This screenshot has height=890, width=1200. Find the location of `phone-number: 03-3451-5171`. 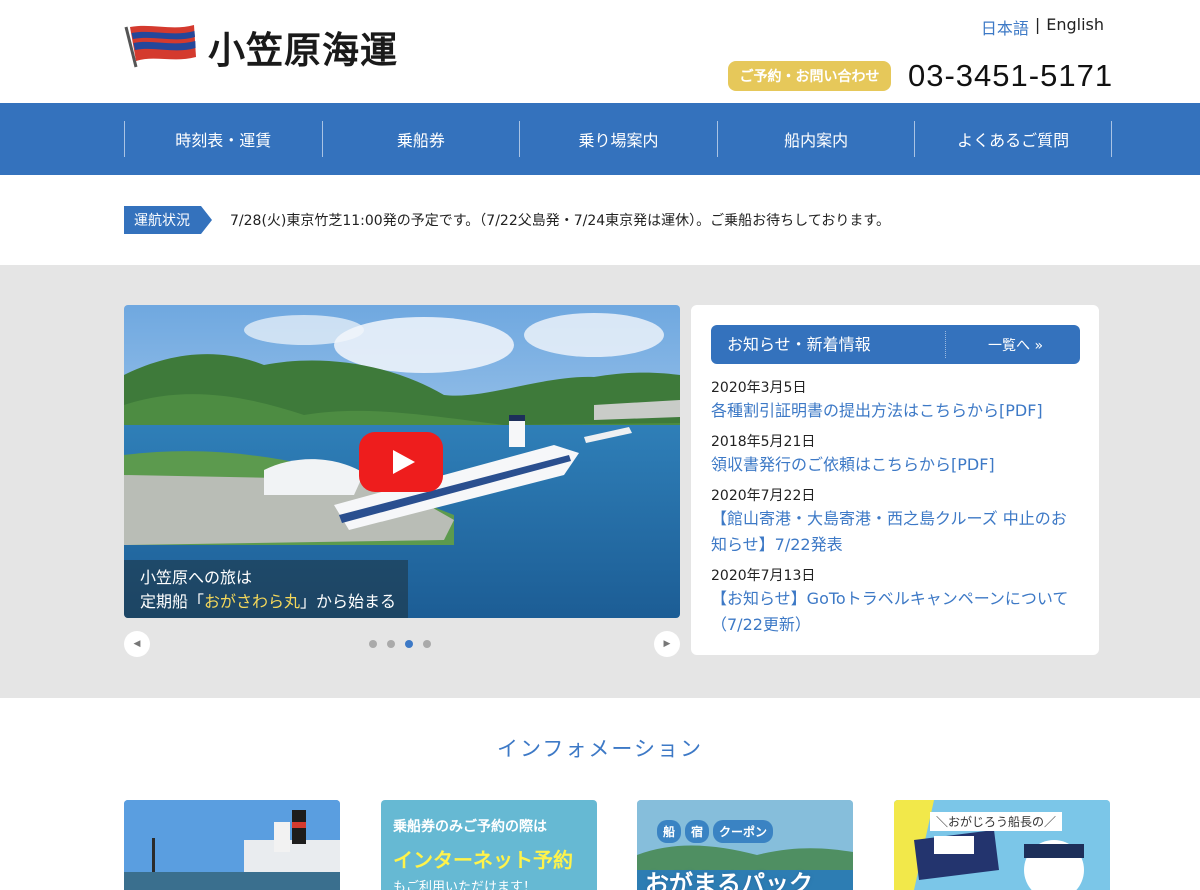

phone-number: 03-3451-5171 is located at coordinates (1010, 76).